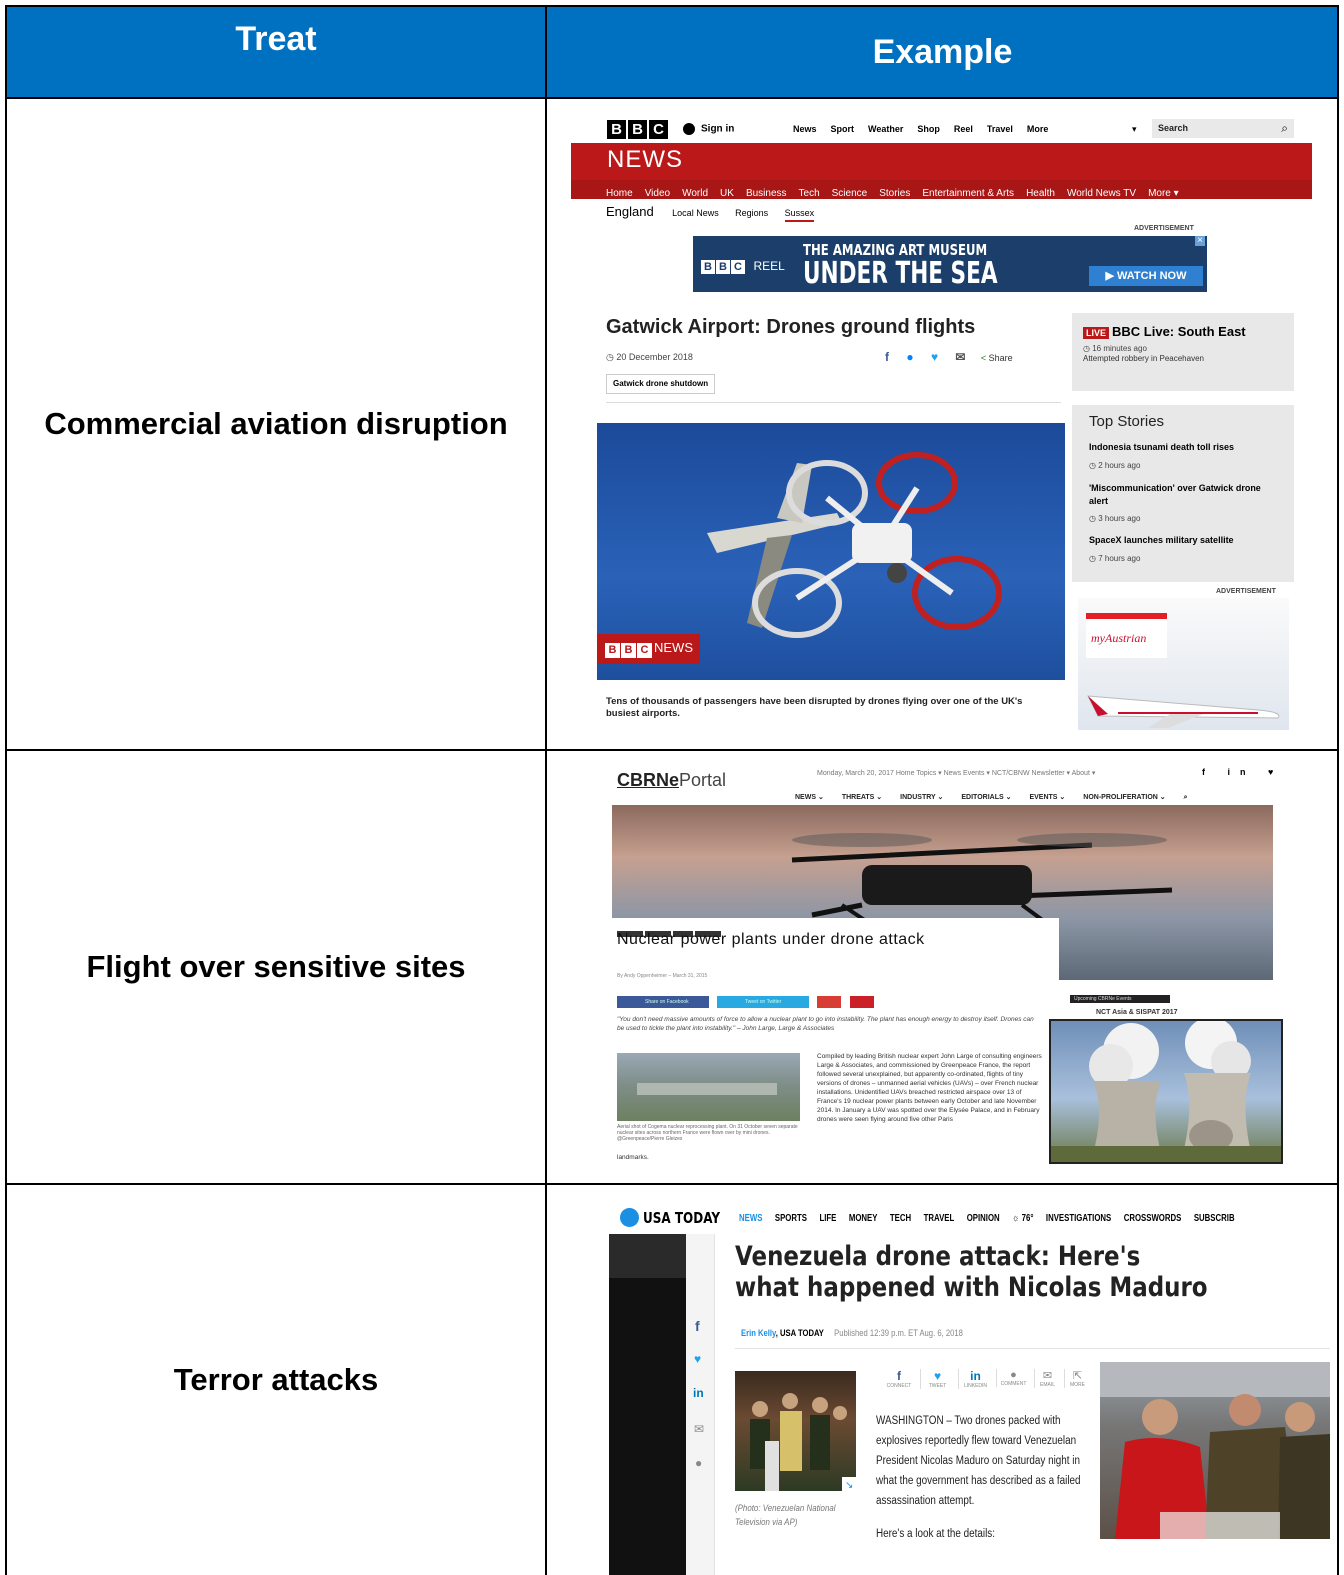 This screenshot has height=1575, width=1344. I want to click on nav-item: THREATS ⌄, so click(862, 797).